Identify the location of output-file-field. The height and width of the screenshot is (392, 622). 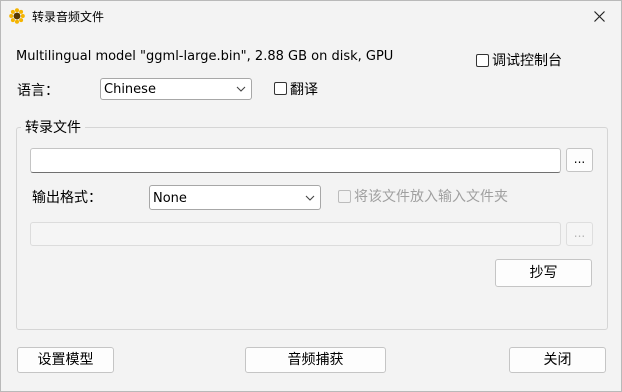
(295, 234).